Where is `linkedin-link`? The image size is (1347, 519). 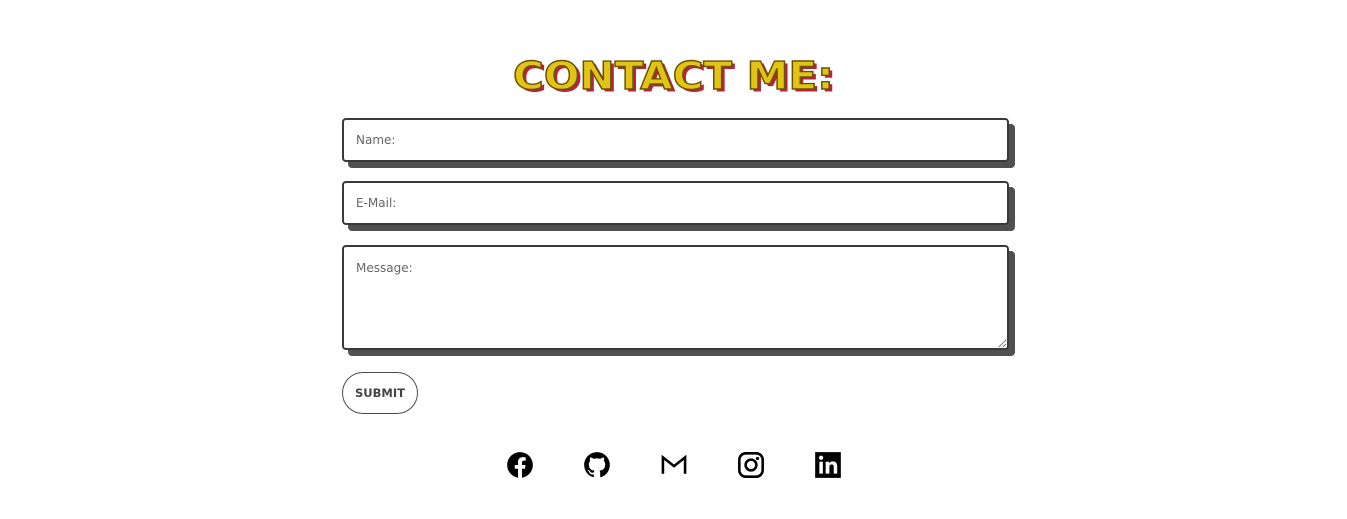 linkedin-link is located at coordinates (828, 465).